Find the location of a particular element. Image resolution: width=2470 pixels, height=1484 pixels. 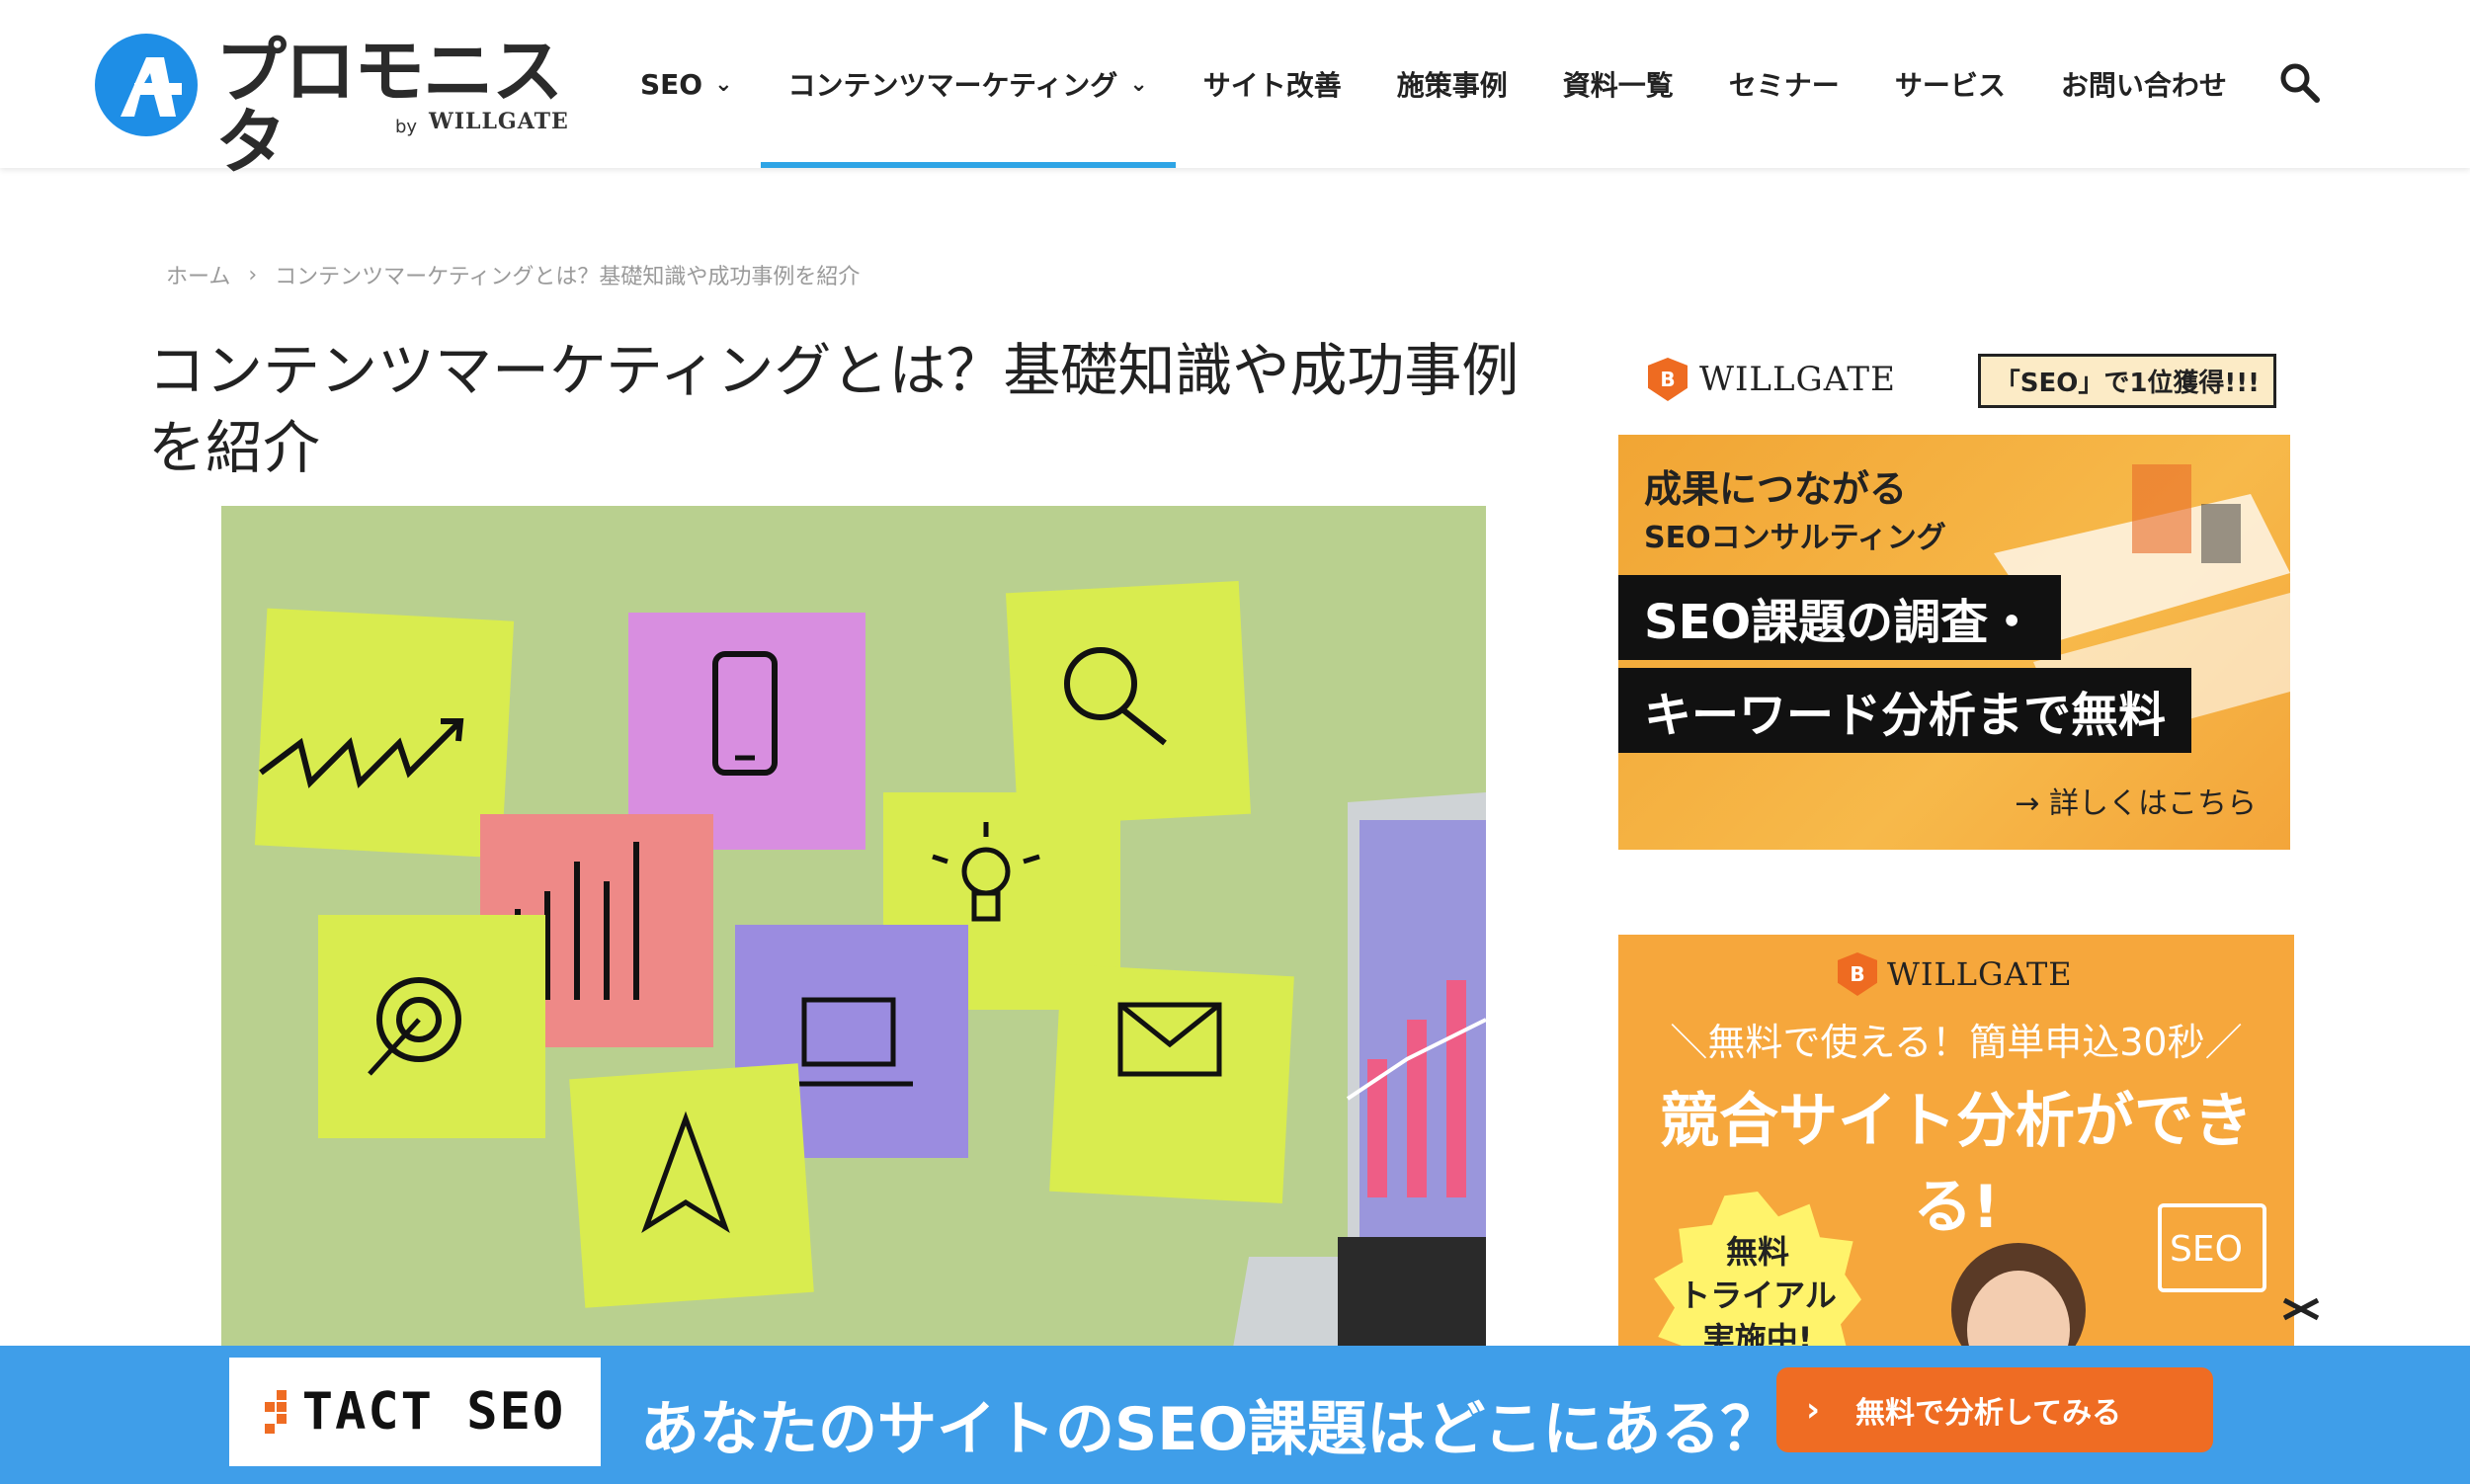

ad-close-button is located at coordinates (2301, 1309).